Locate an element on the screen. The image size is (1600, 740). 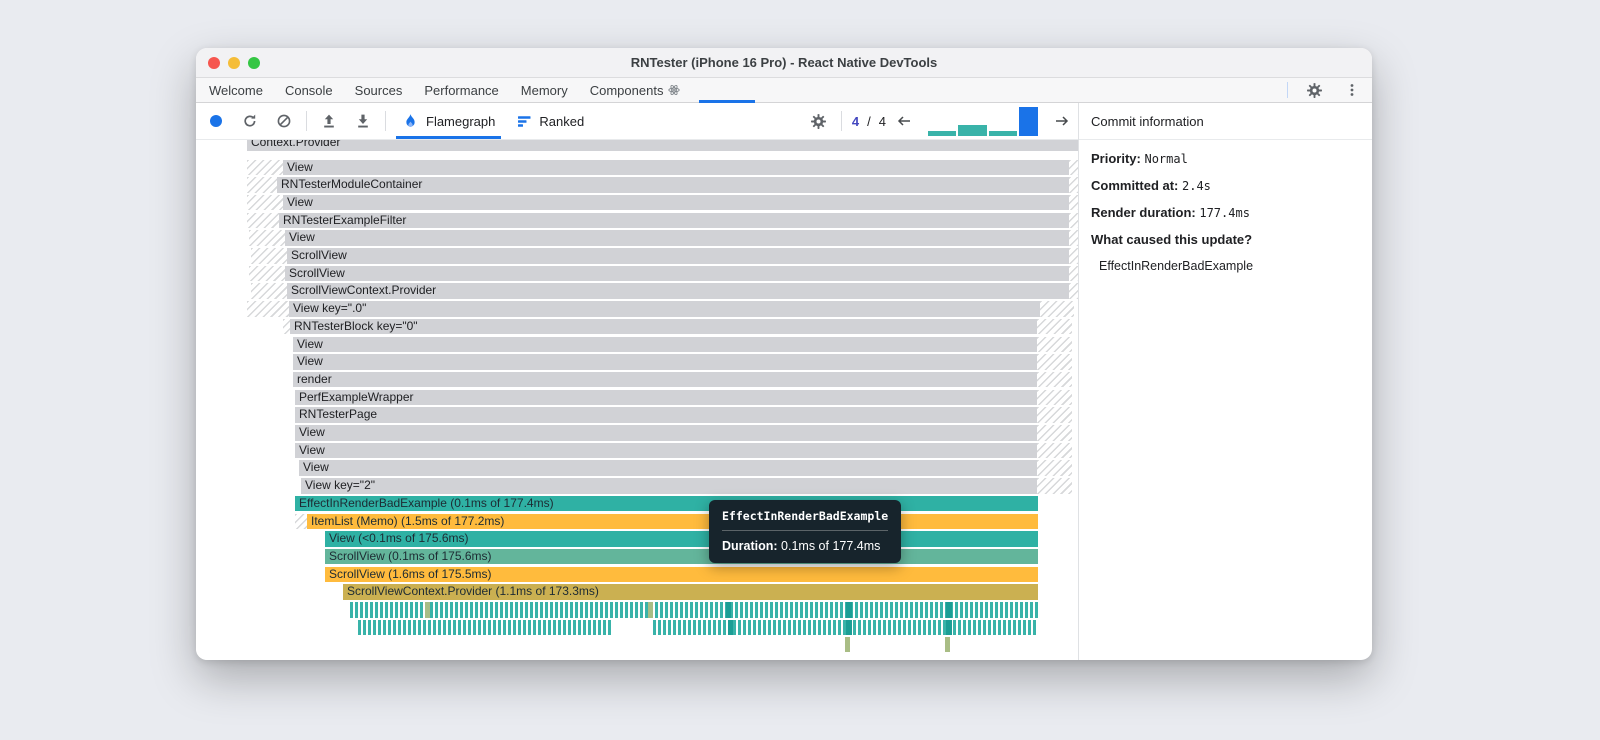
close-window-button is located at coordinates (214, 63).